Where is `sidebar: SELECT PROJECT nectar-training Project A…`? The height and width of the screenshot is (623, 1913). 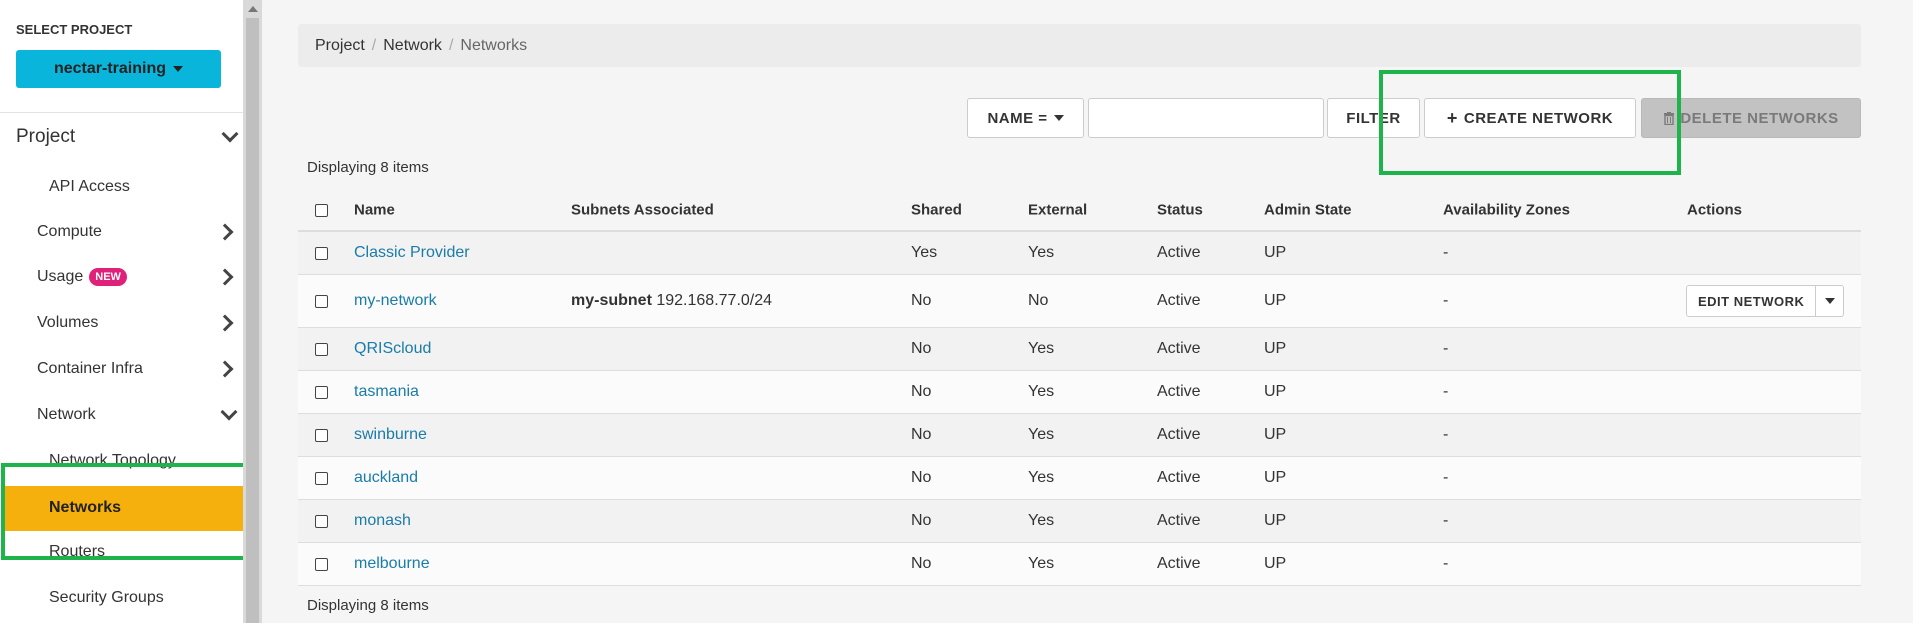
sidebar: SELECT PROJECT nectar-training Project A… is located at coordinates (126, 311).